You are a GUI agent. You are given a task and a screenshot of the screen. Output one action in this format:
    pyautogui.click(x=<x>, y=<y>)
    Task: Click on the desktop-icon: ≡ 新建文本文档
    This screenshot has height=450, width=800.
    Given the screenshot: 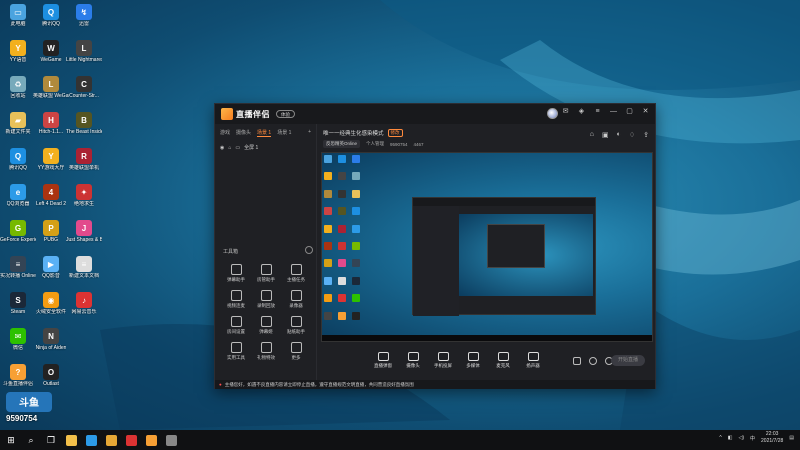 What is the action you would take?
    pyautogui.click(x=84, y=269)
    